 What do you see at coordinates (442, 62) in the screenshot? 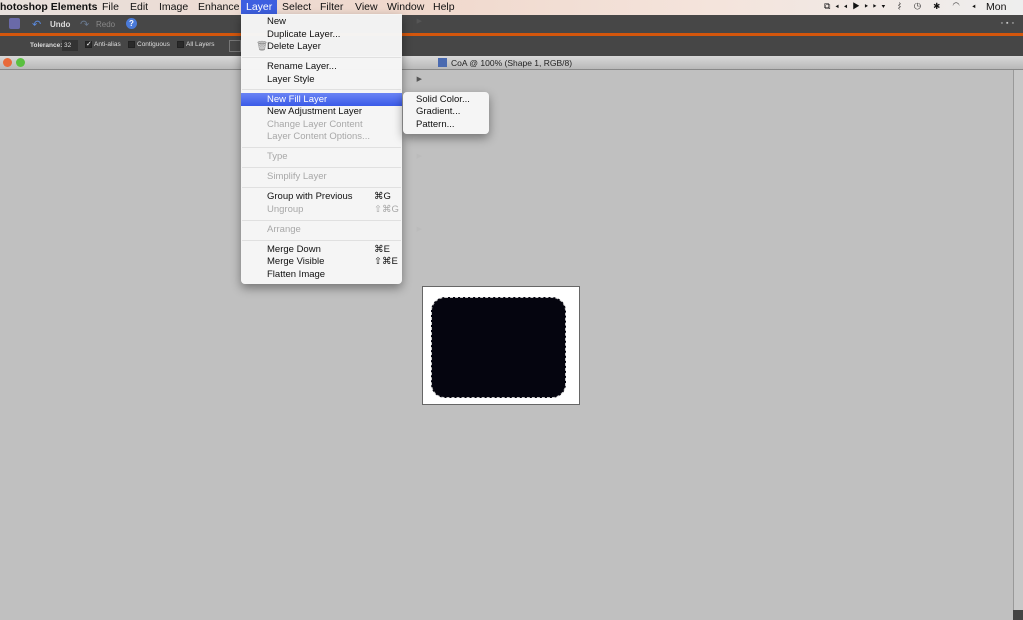
I see `document-icon` at bounding box center [442, 62].